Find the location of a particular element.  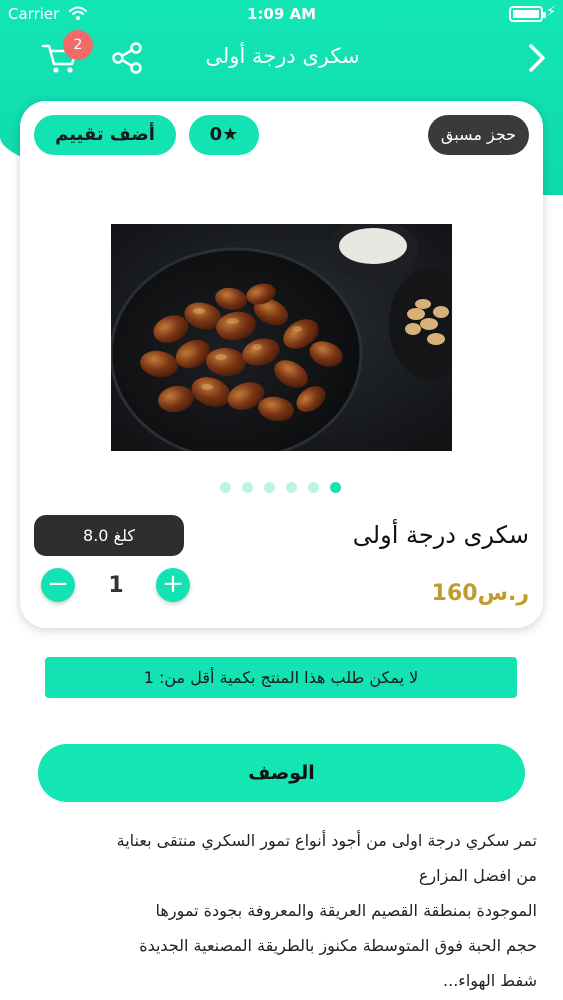

minimum-quantity-notice: لا يمكن طلب هذا المنتج بكمية أقل من: 1 is located at coordinates (281, 677).